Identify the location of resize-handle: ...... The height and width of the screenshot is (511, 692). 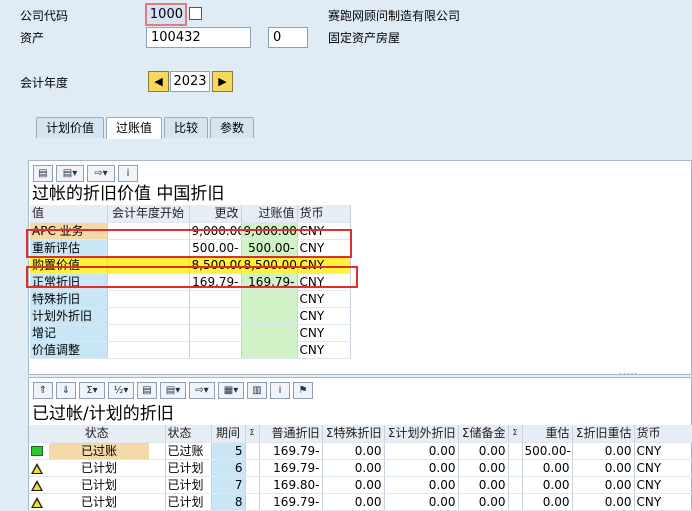
(628, 372).